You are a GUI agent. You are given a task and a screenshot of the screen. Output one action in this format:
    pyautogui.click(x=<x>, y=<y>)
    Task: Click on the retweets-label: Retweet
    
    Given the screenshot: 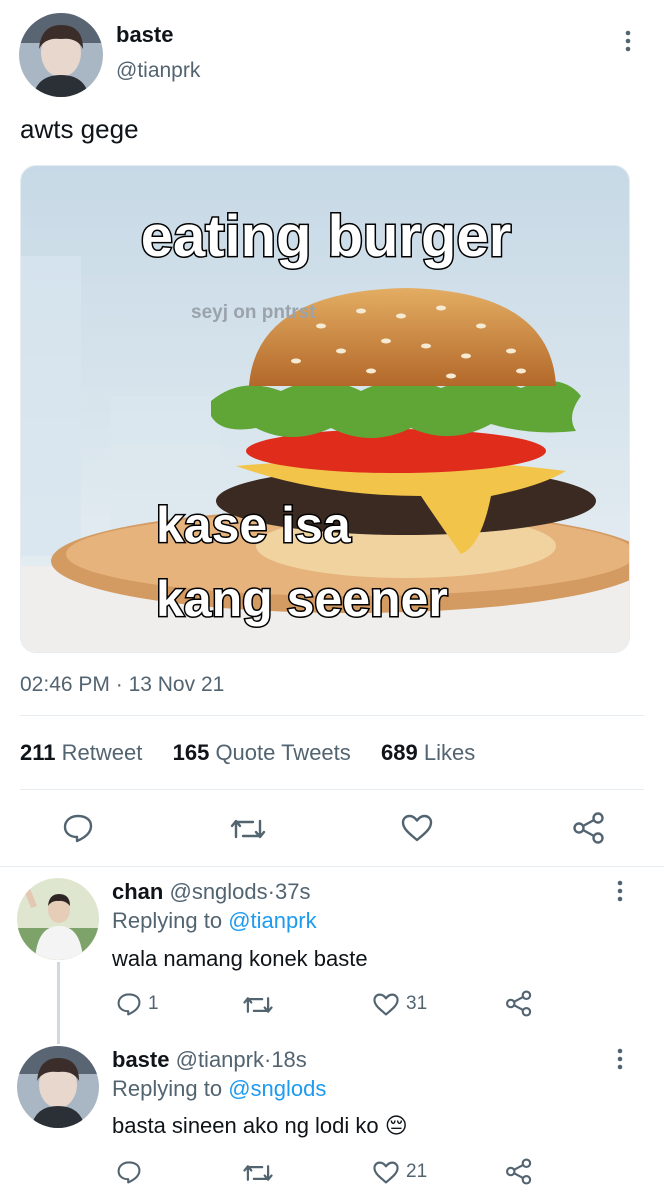 What is the action you would take?
    pyautogui.click(x=102, y=752)
    